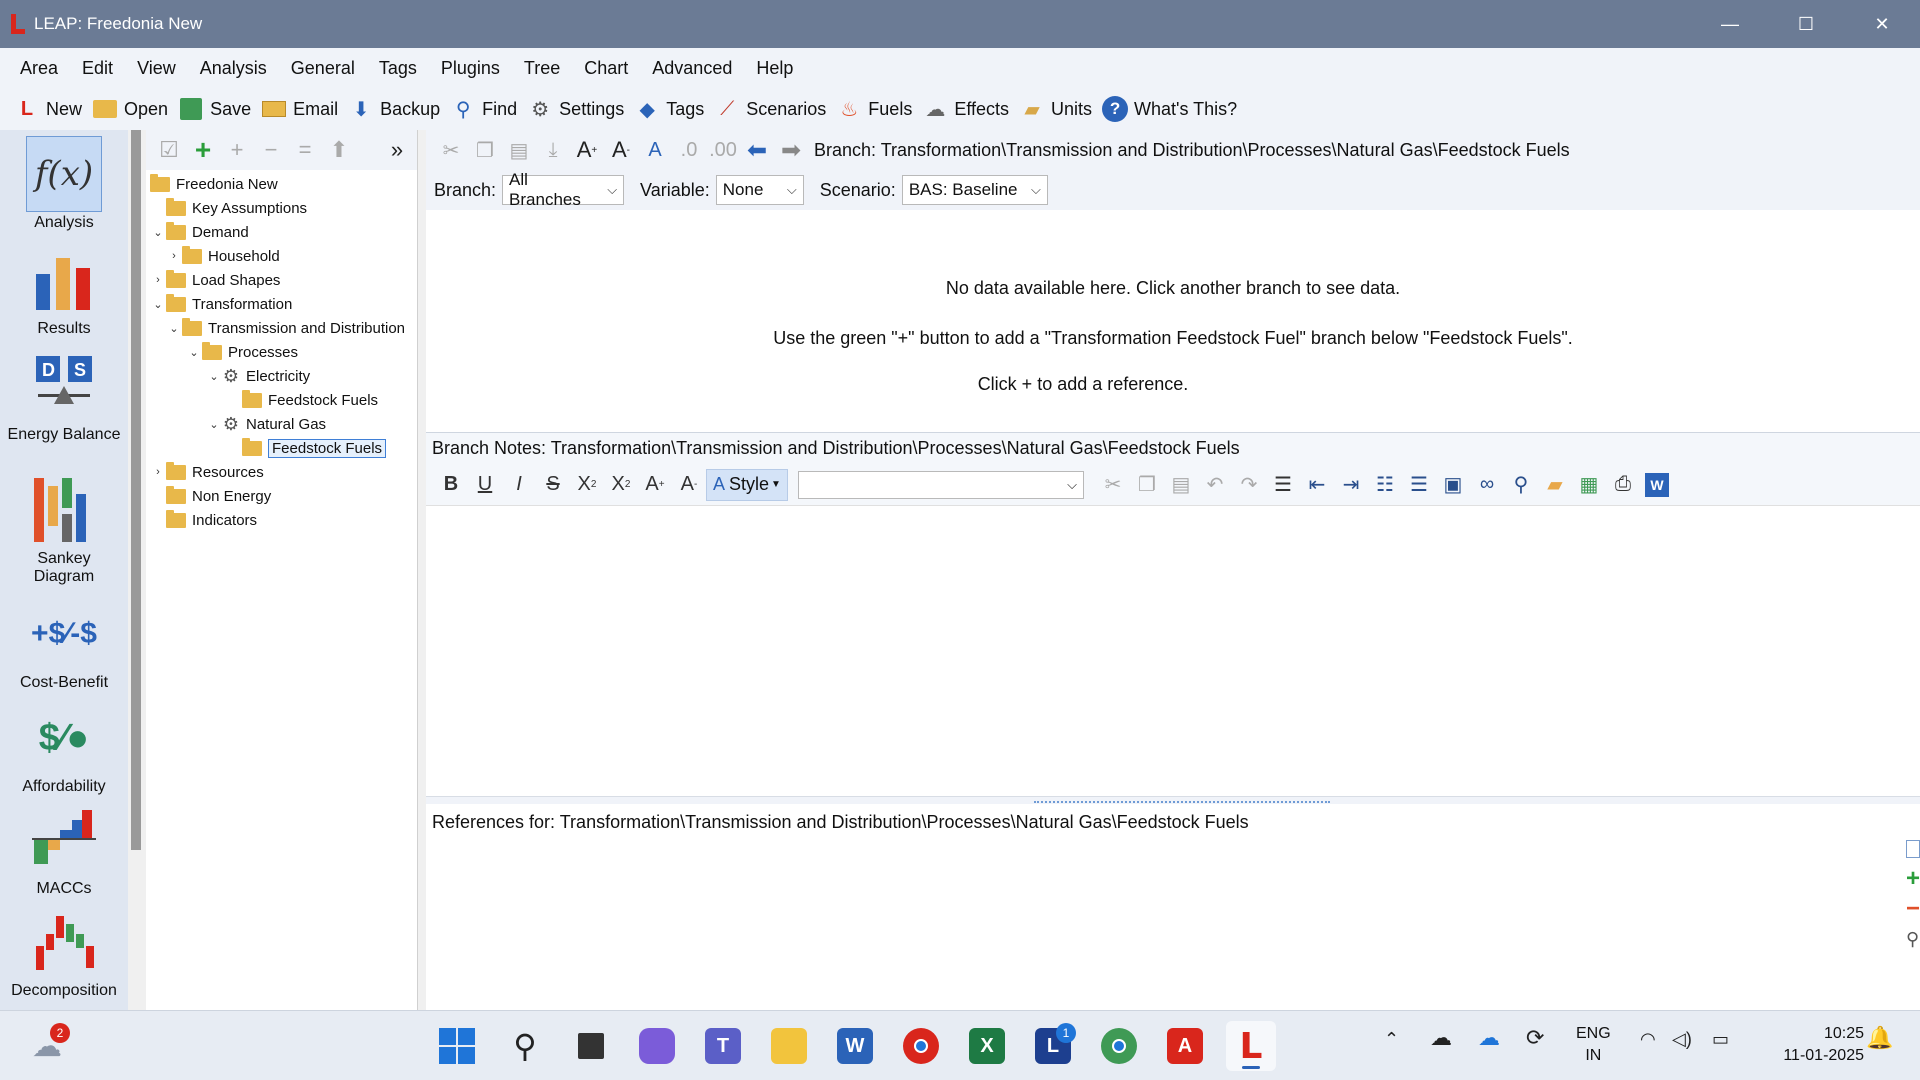  What do you see at coordinates (974, 190) in the screenshot?
I see `scenario-dropdown: BAS: Baseline ⌵` at bounding box center [974, 190].